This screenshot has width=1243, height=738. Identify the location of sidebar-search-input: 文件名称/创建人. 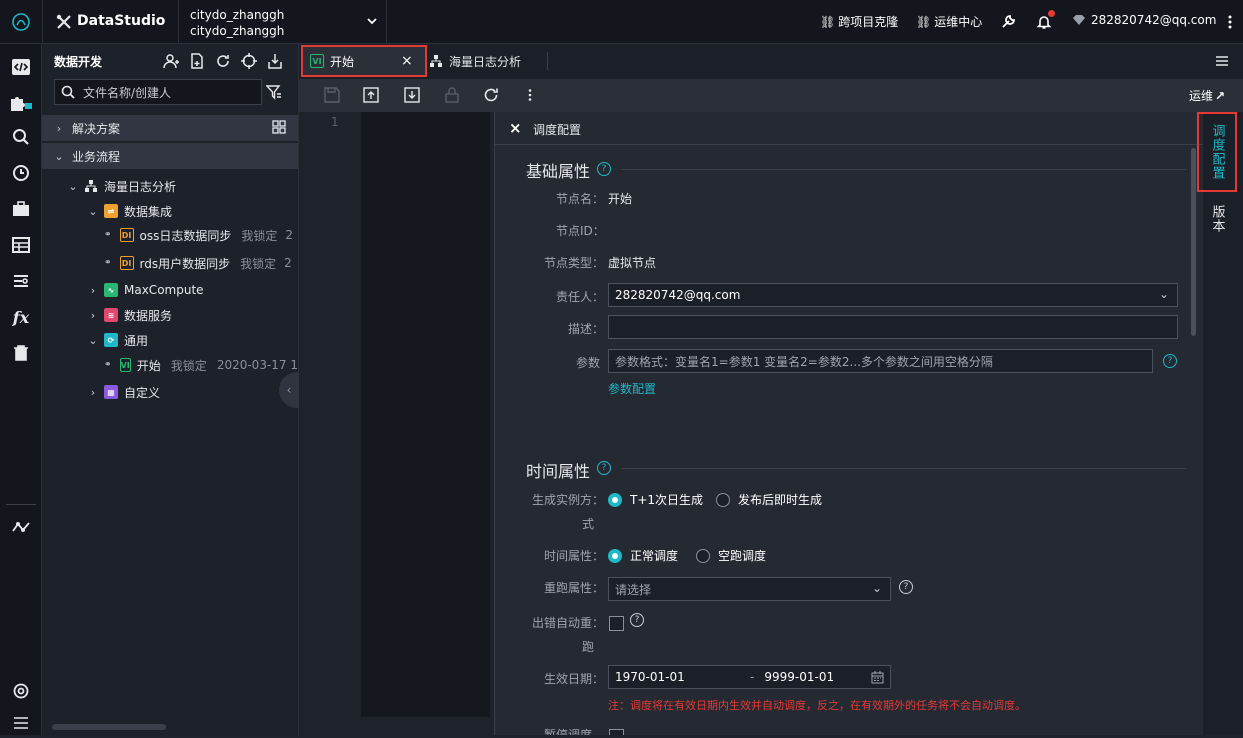
(158, 92).